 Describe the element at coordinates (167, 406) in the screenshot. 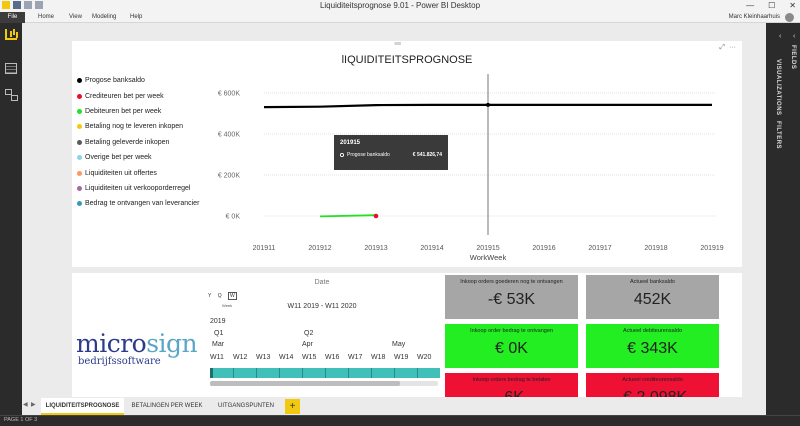

I see `tab-betalingen-per-week: BETALINGEN PER WEEK` at that location.